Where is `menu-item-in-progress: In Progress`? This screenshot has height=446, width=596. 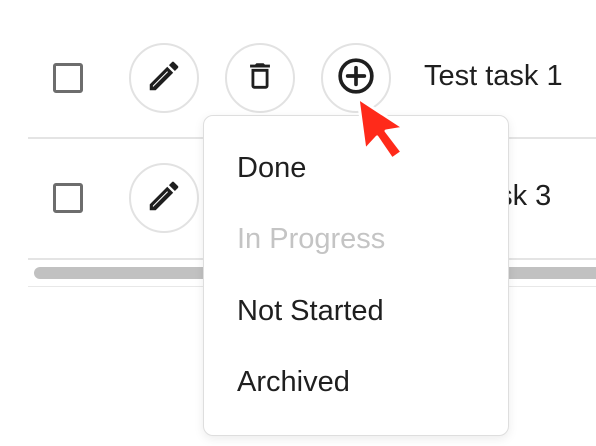 menu-item-in-progress: In Progress is located at coordinates (311, 239).